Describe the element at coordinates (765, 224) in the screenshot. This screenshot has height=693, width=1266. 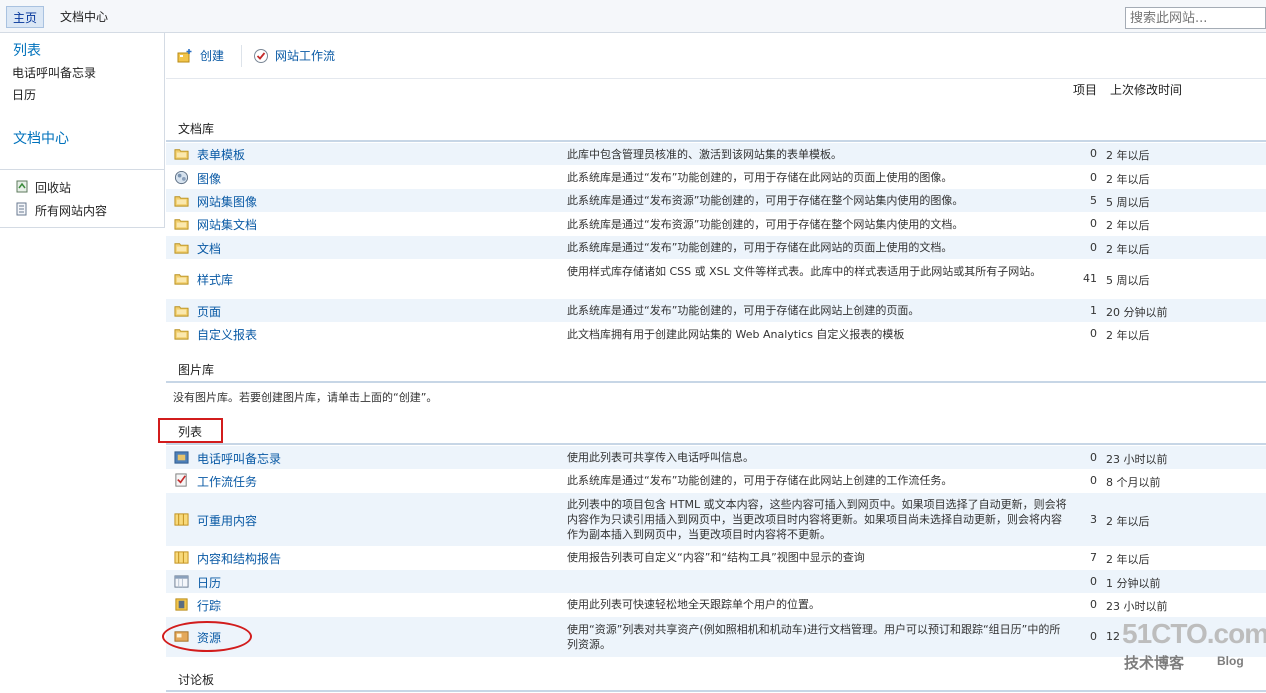
I see `row-description: 此系统库是通过“发布资源”功能创建的，可用于存储在整个网站集内使用的文档。` at that location.